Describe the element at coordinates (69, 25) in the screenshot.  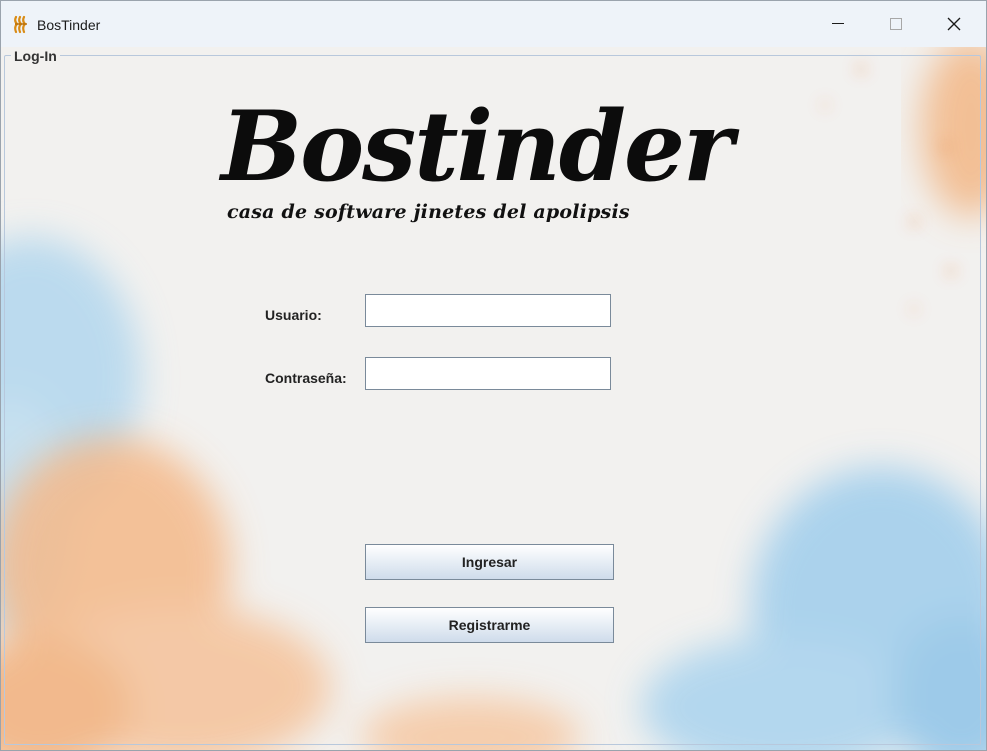
I see `window-title: BosTinder` at that location.